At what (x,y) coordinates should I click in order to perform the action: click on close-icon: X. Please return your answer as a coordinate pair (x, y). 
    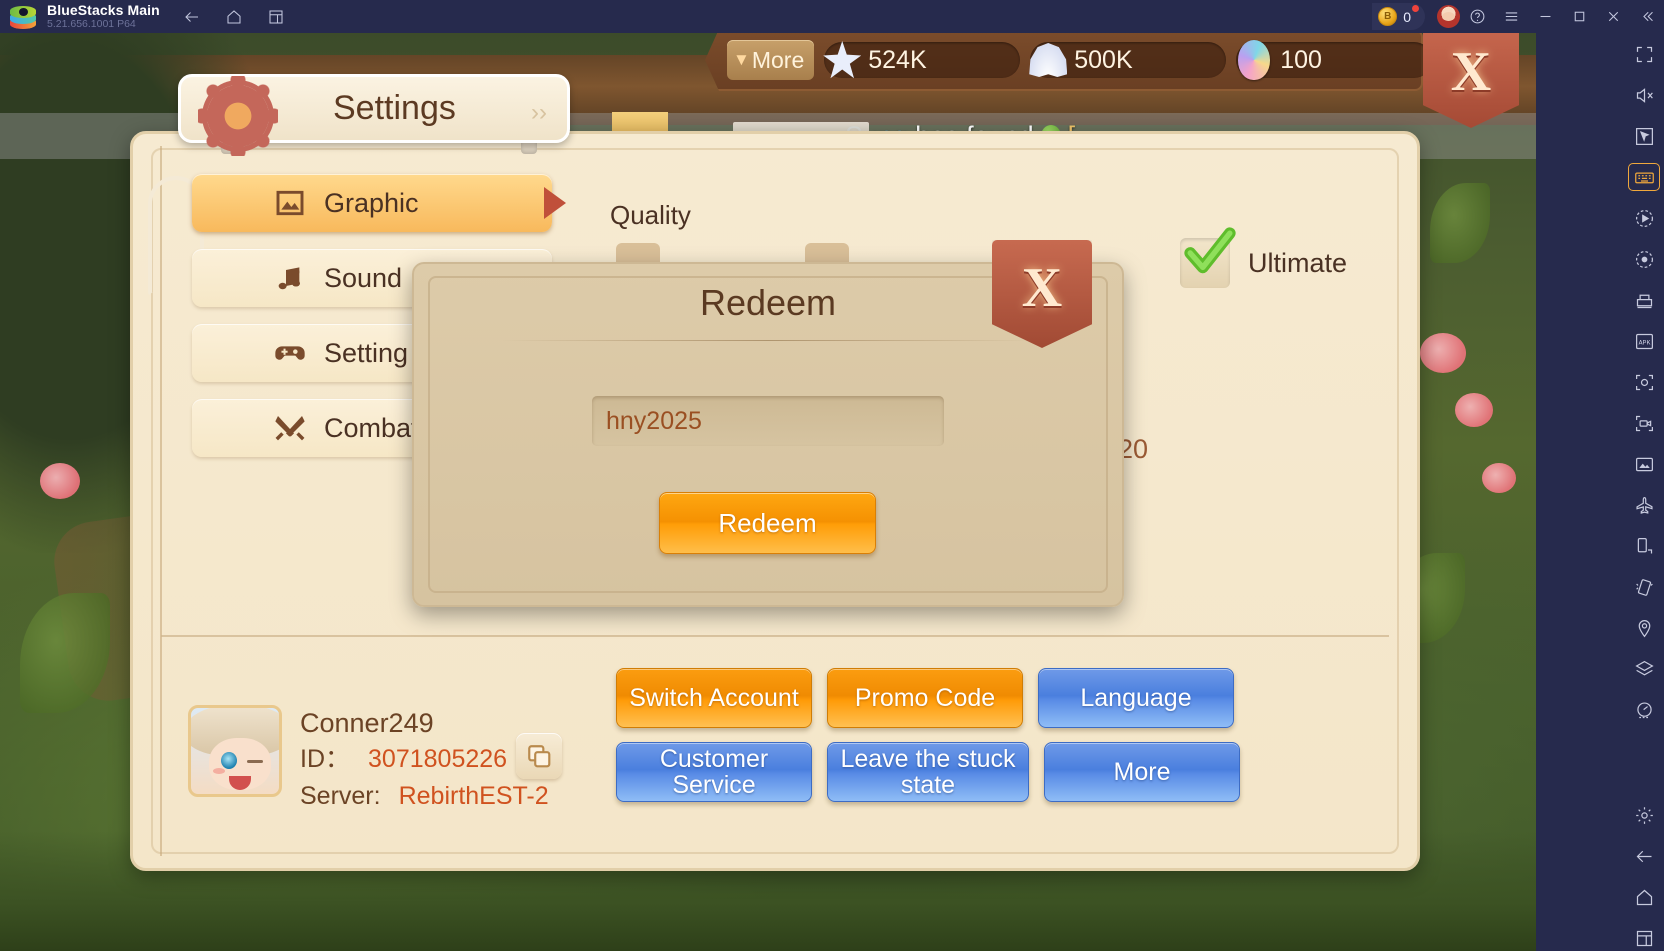
    Looking at the image, I should click on (1471, 72).